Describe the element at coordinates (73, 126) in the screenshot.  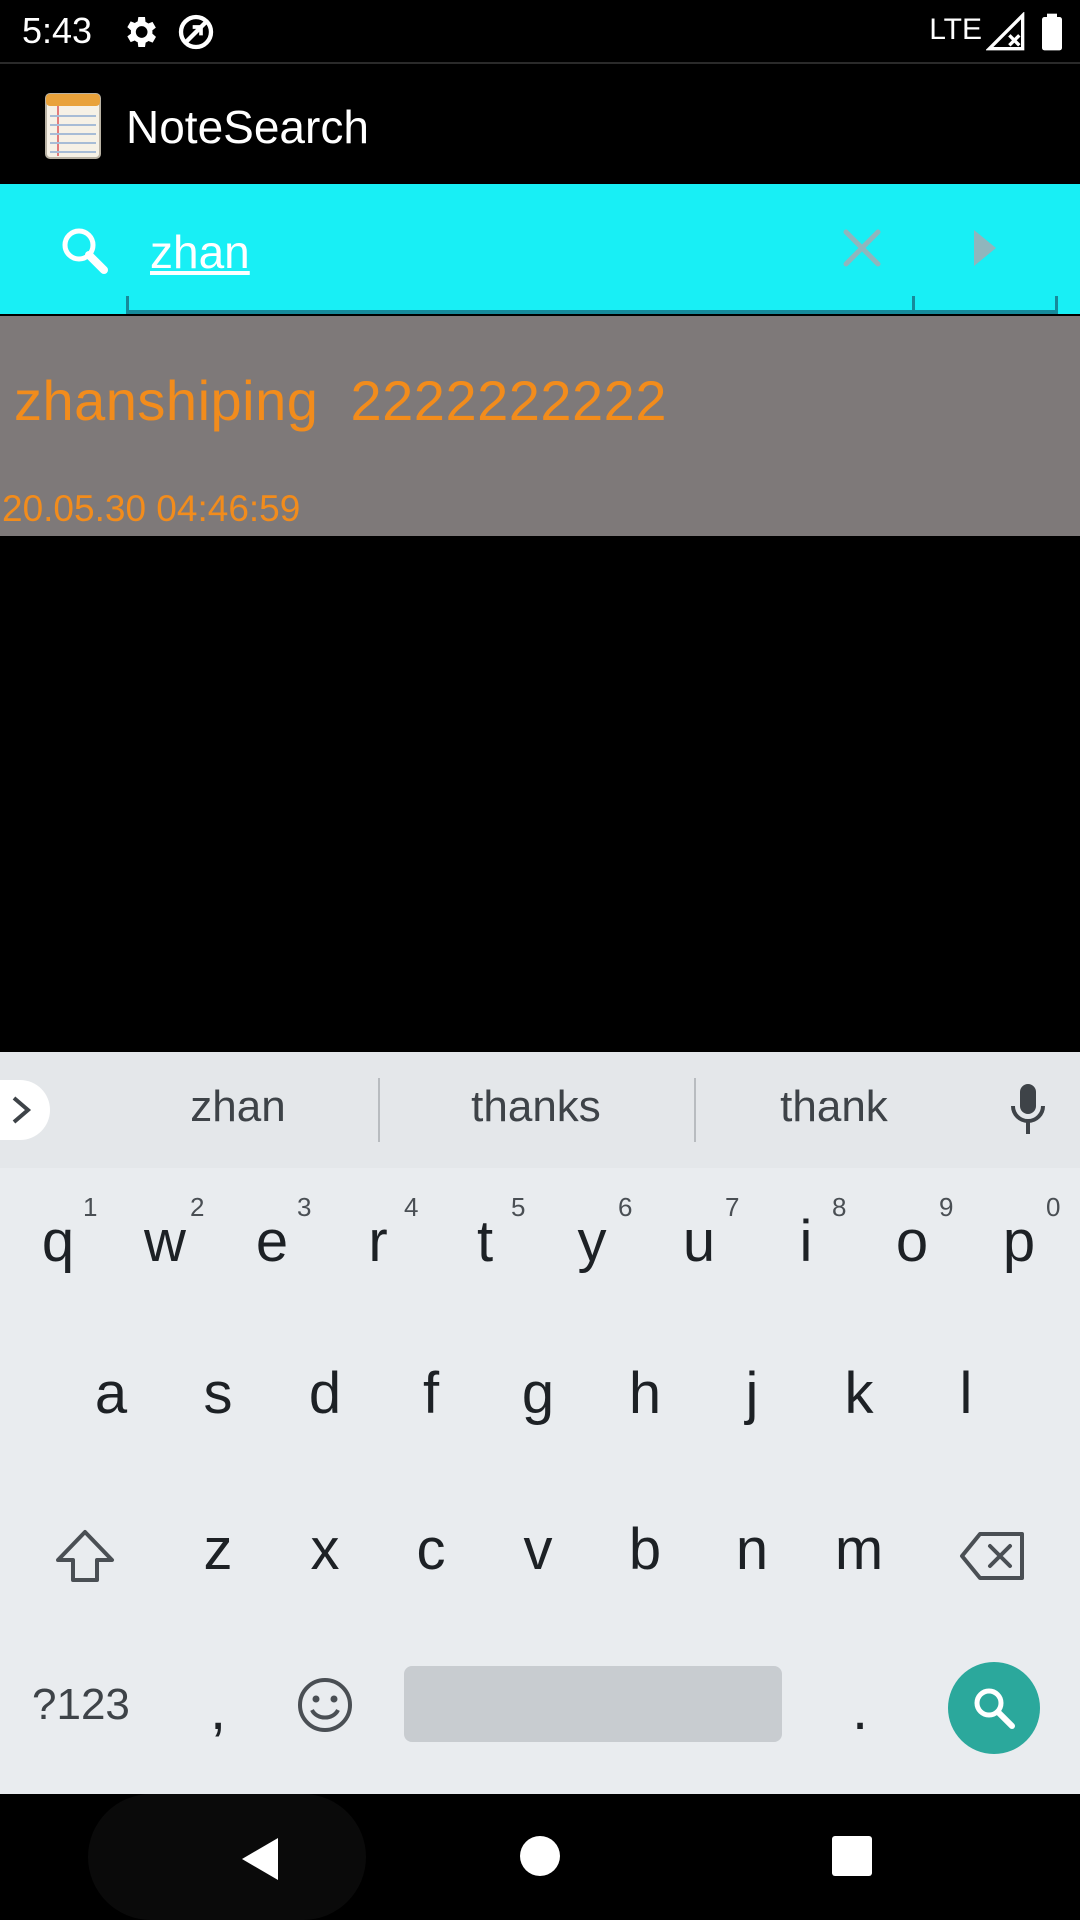
I see `notepad-icon` at that location.